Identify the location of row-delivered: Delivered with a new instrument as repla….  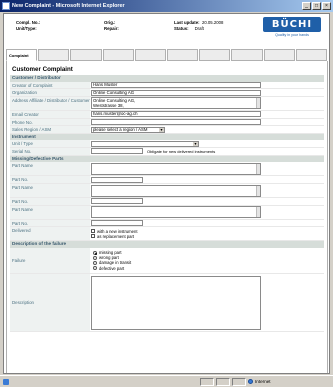
(167, 234).